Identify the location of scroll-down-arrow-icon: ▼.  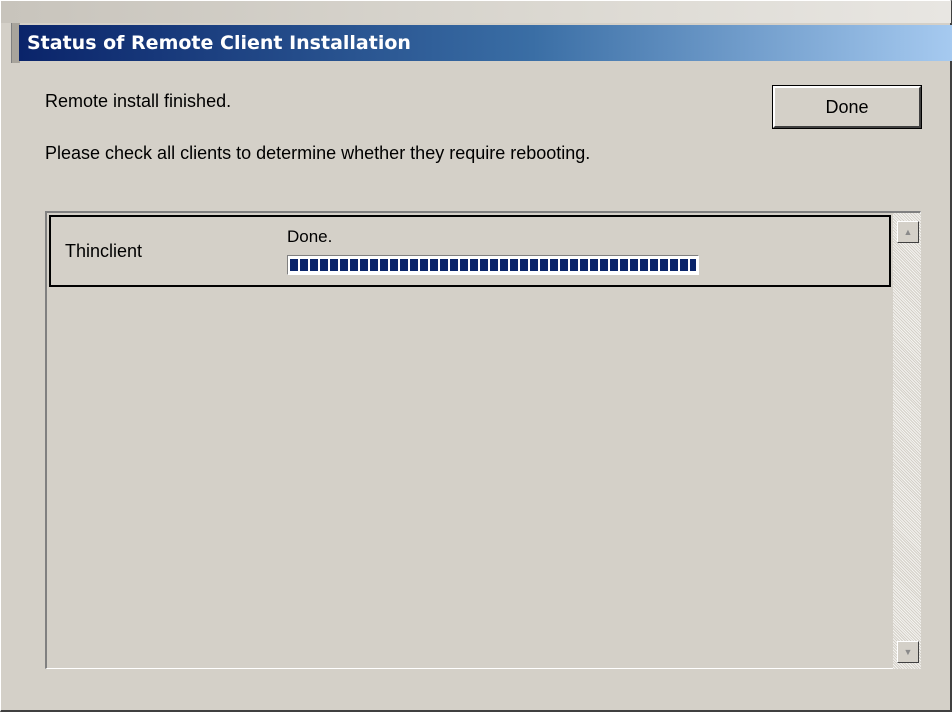
(908, 652).